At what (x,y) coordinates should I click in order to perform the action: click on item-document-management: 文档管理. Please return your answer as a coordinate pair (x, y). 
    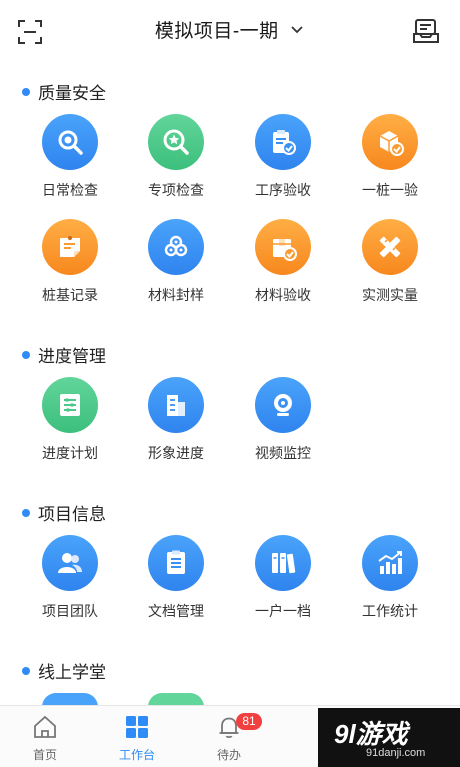
    Looking at the image, I should click on (176, 582).